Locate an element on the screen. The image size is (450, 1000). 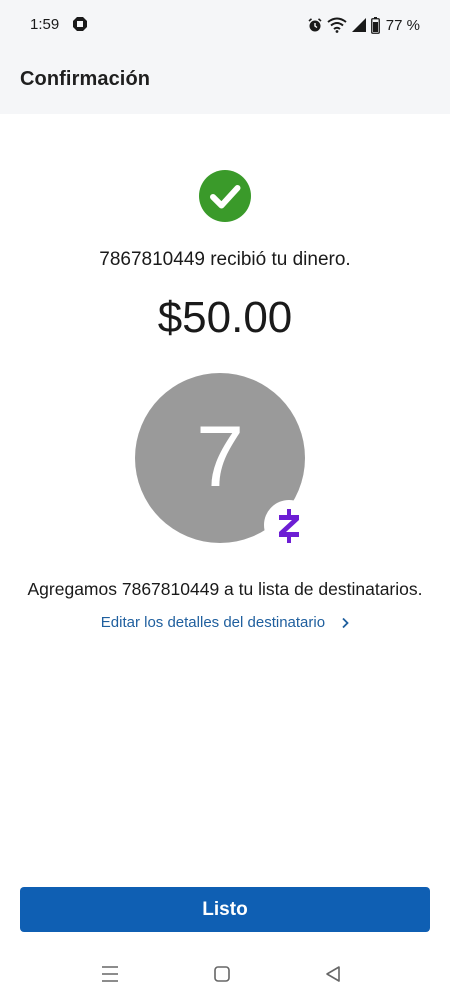
wifi-icon is located at coordinates (337, 25).